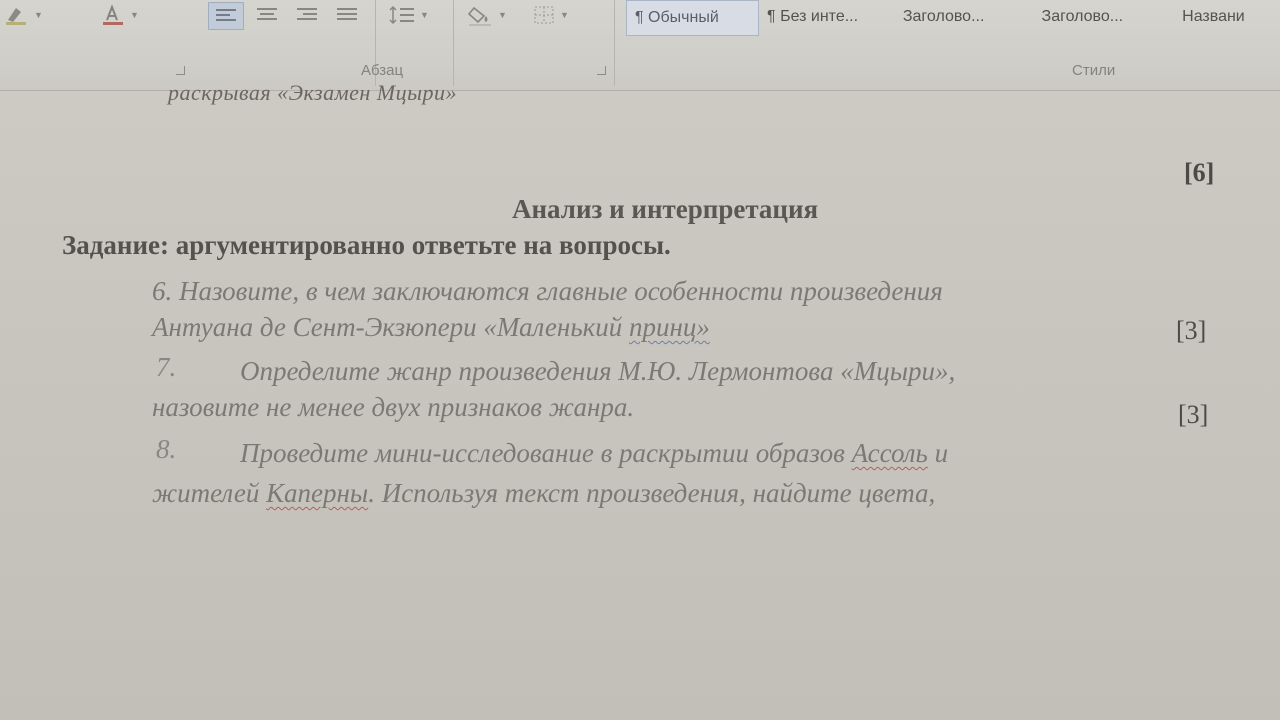  I want to click on align-center-icon, so click(267, 15).